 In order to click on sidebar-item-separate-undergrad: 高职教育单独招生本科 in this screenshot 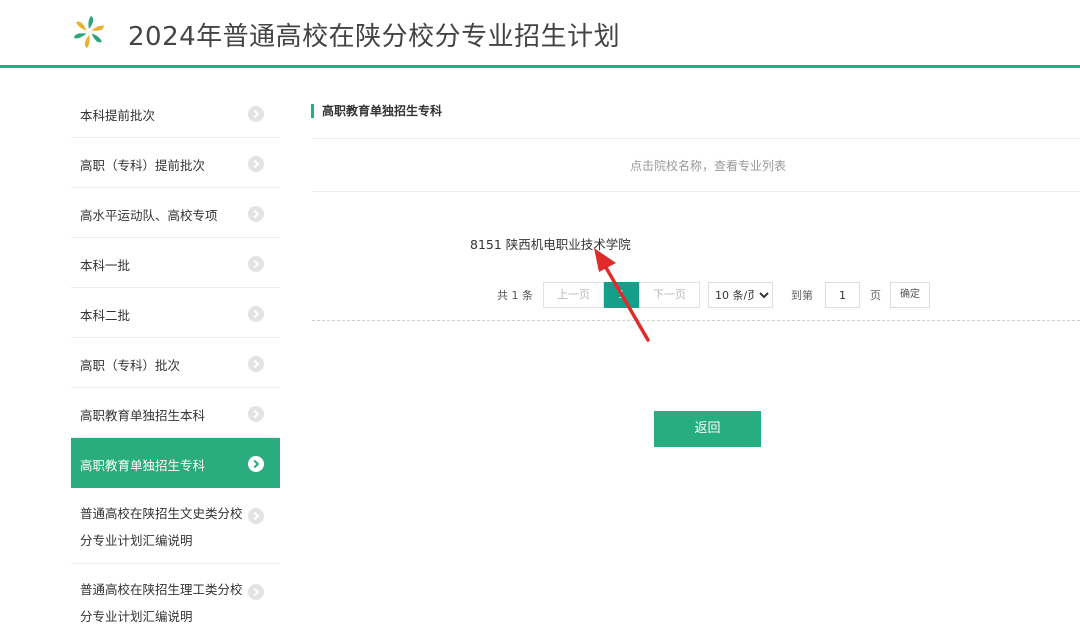, I will do `click(175, 413)`.